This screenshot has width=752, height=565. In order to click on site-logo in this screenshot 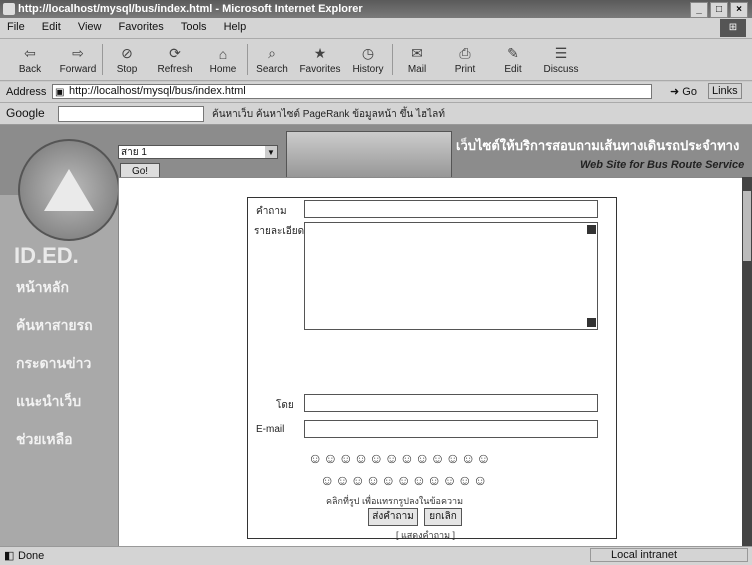, I will do `click(69, 190)`.